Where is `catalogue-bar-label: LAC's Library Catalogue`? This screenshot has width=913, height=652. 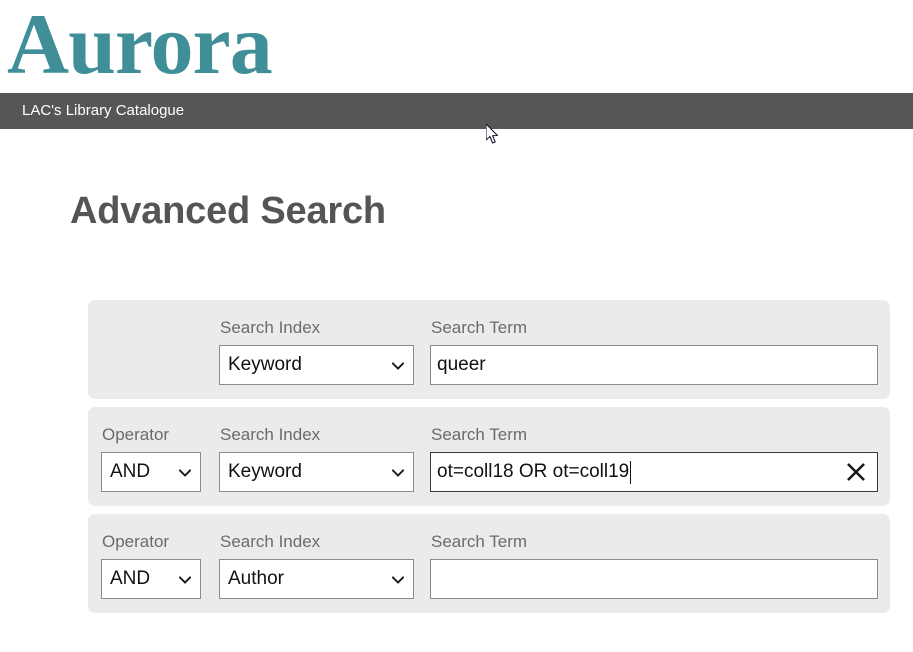 catalogue-bar-label: LAC's Library Catalogue is located at coordinates (103, 110).